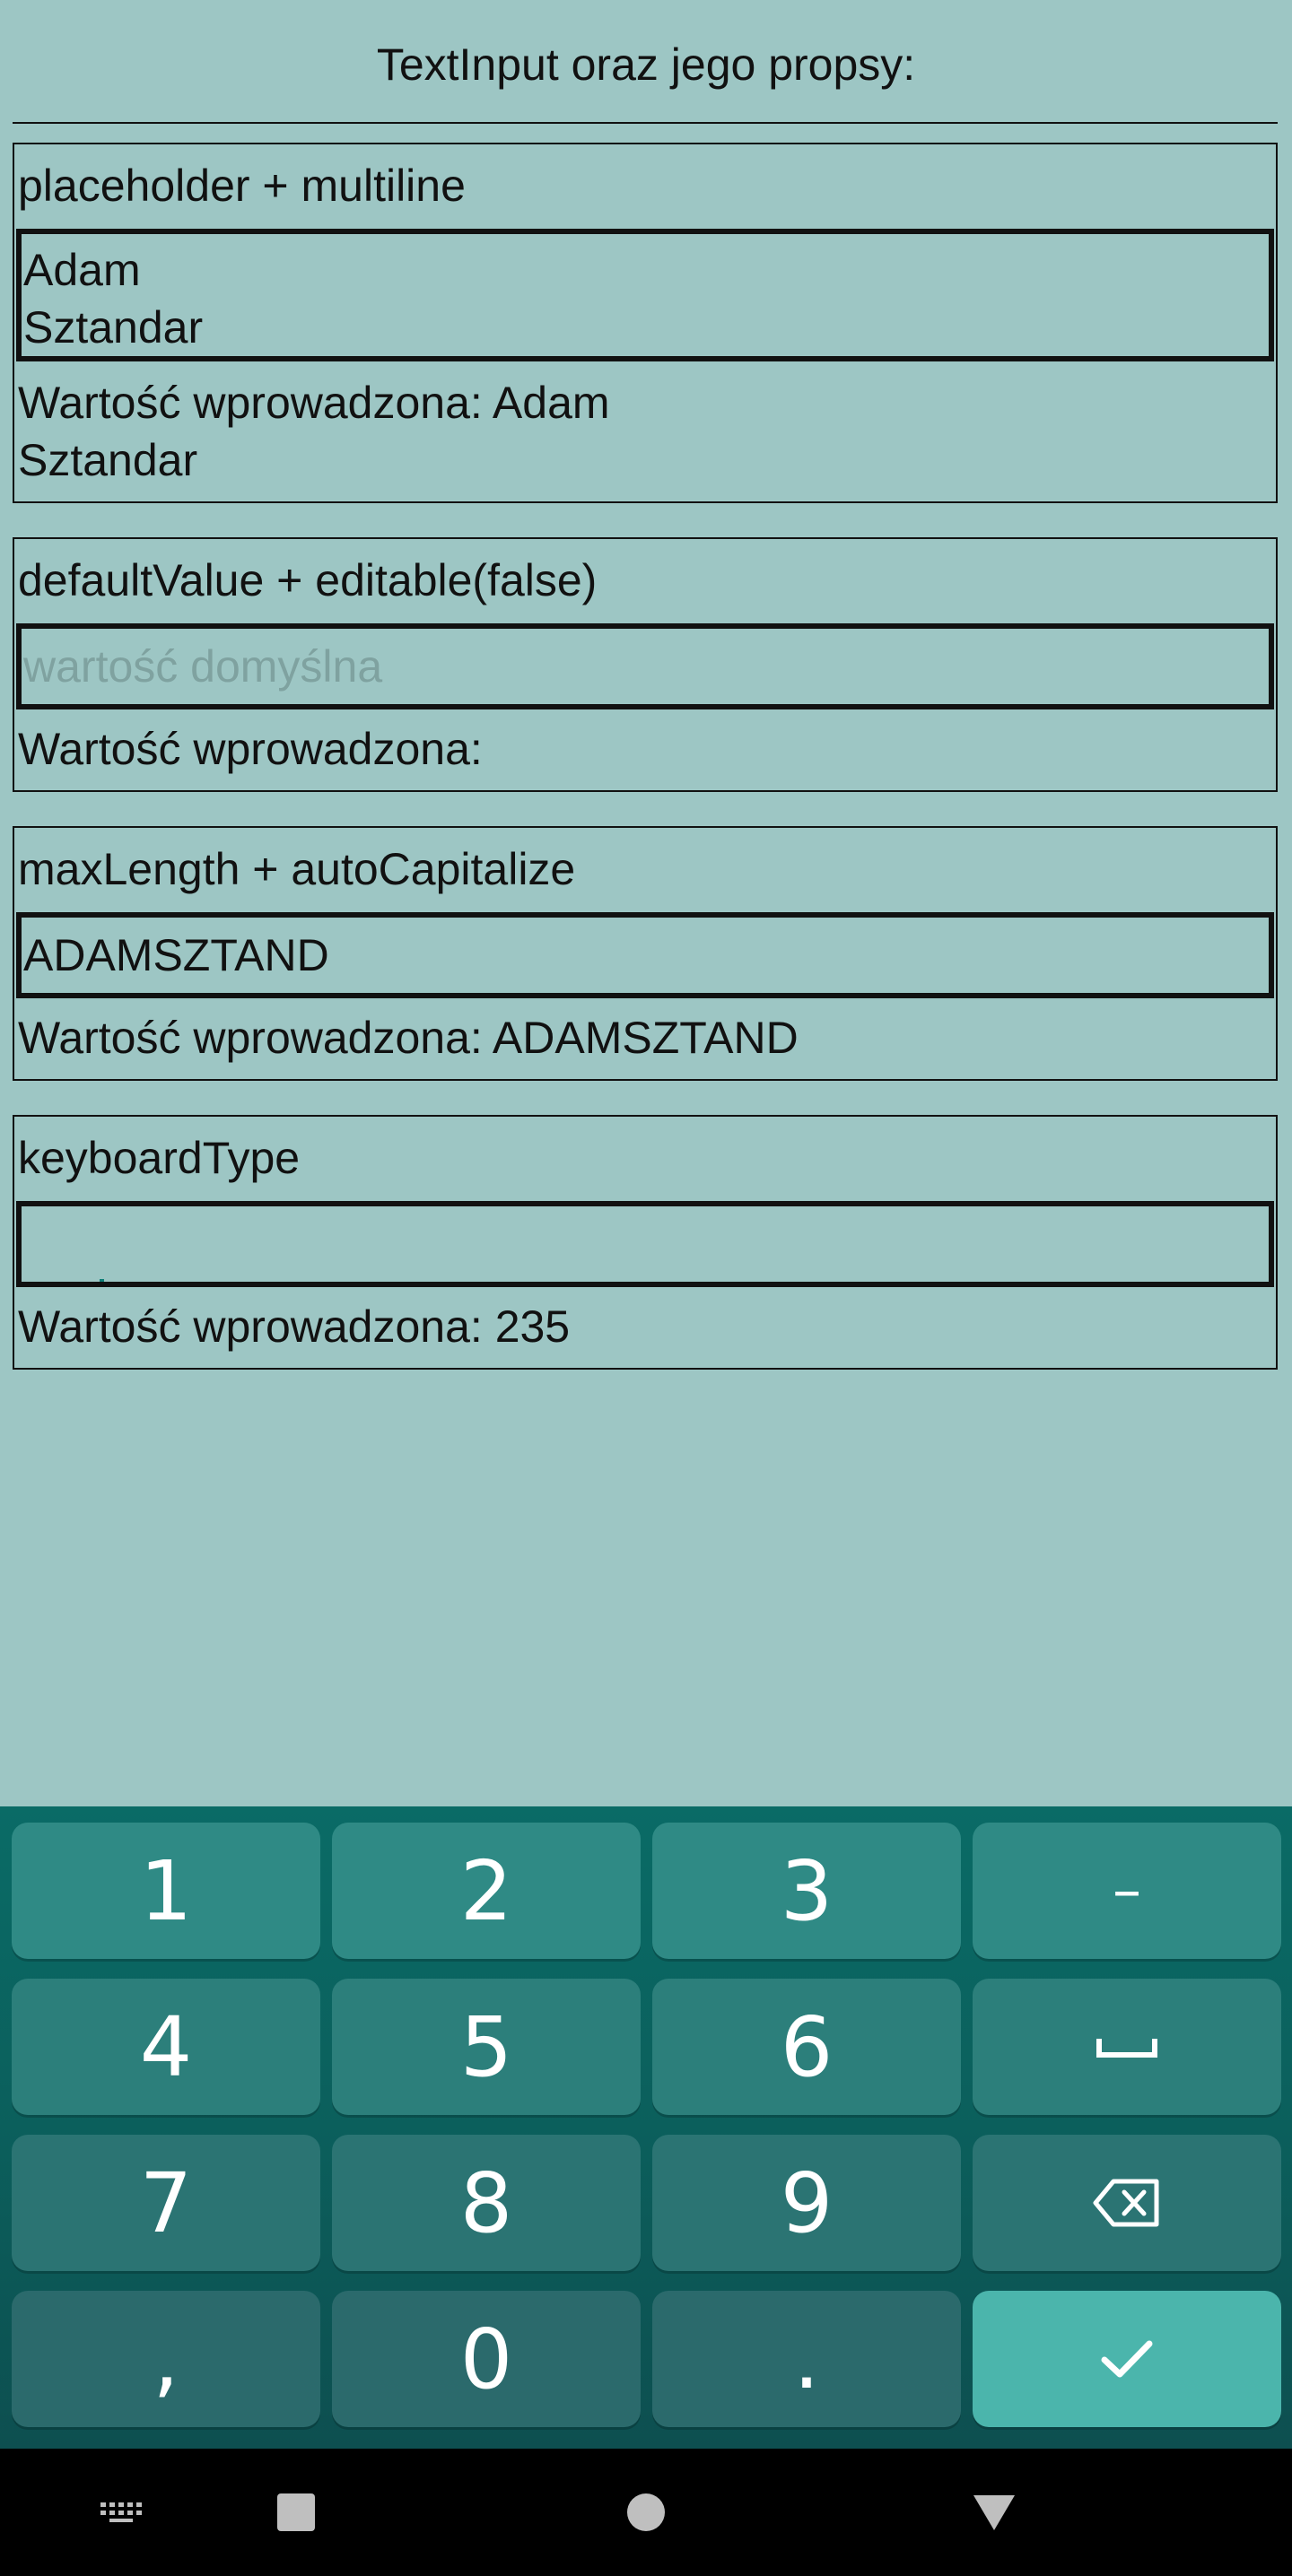  Describe the element at coordinates (806, 2203) in the screenshot. I see `key-9: 9` at that location.